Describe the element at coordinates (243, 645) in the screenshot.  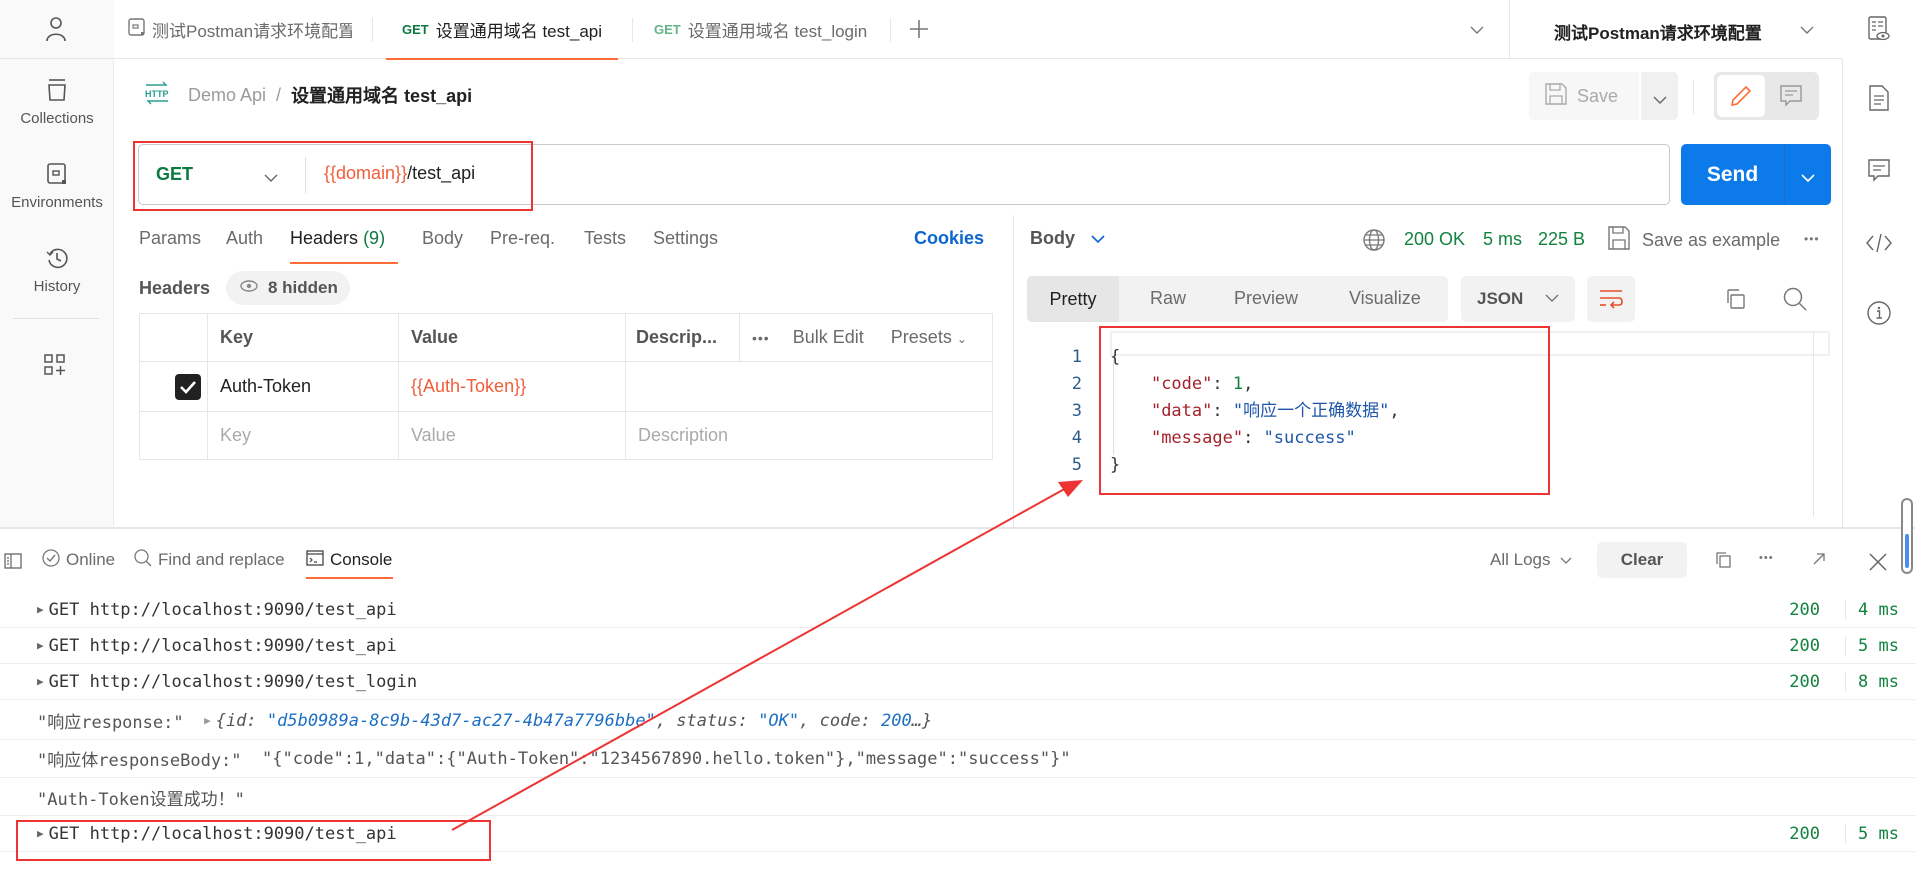
I see `request-url: http://localhost:9090/test_api` at that location.